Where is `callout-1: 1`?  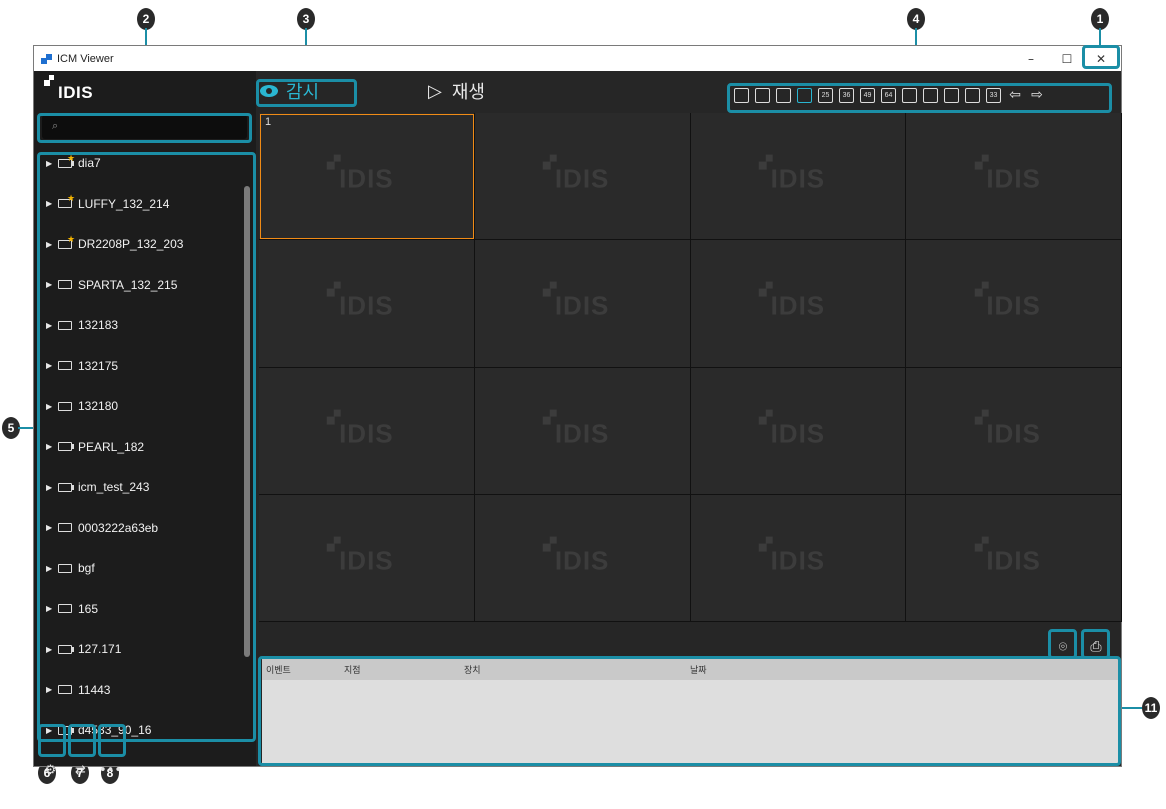
callout-1: 1 is located at coordinates (1100, 19).